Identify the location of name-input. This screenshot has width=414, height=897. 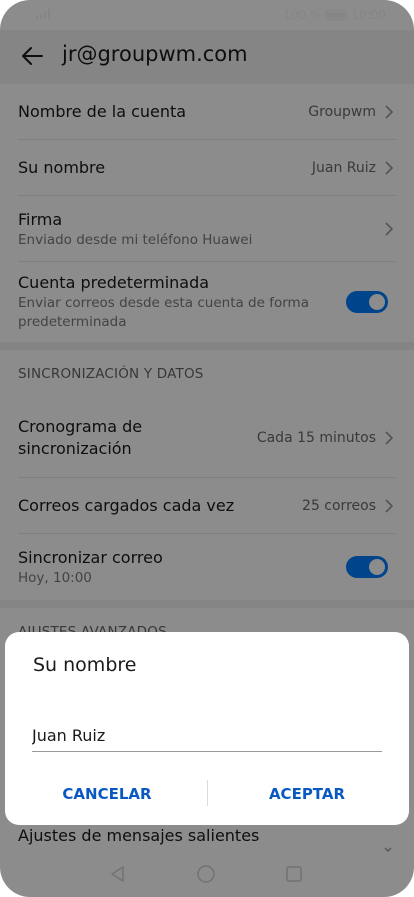
(207, 736).